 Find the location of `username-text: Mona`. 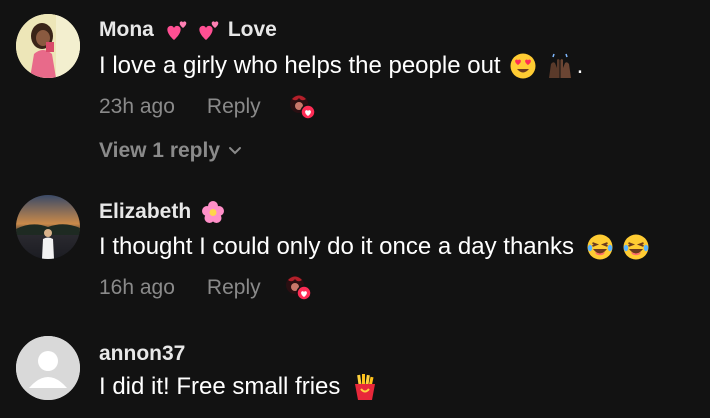

username-text: Mona is located at coordinates (126, 29).